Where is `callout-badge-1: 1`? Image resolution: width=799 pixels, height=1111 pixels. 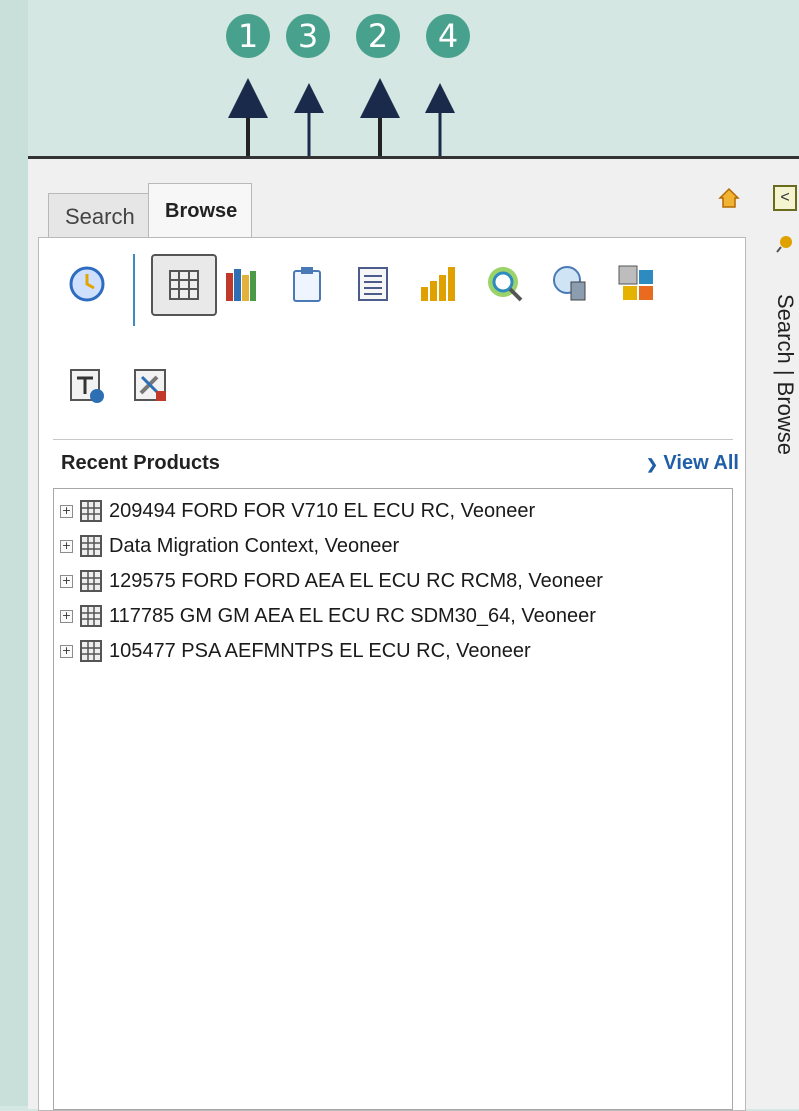 callout-badge-1: 1 is located at coordinates (248, 36).